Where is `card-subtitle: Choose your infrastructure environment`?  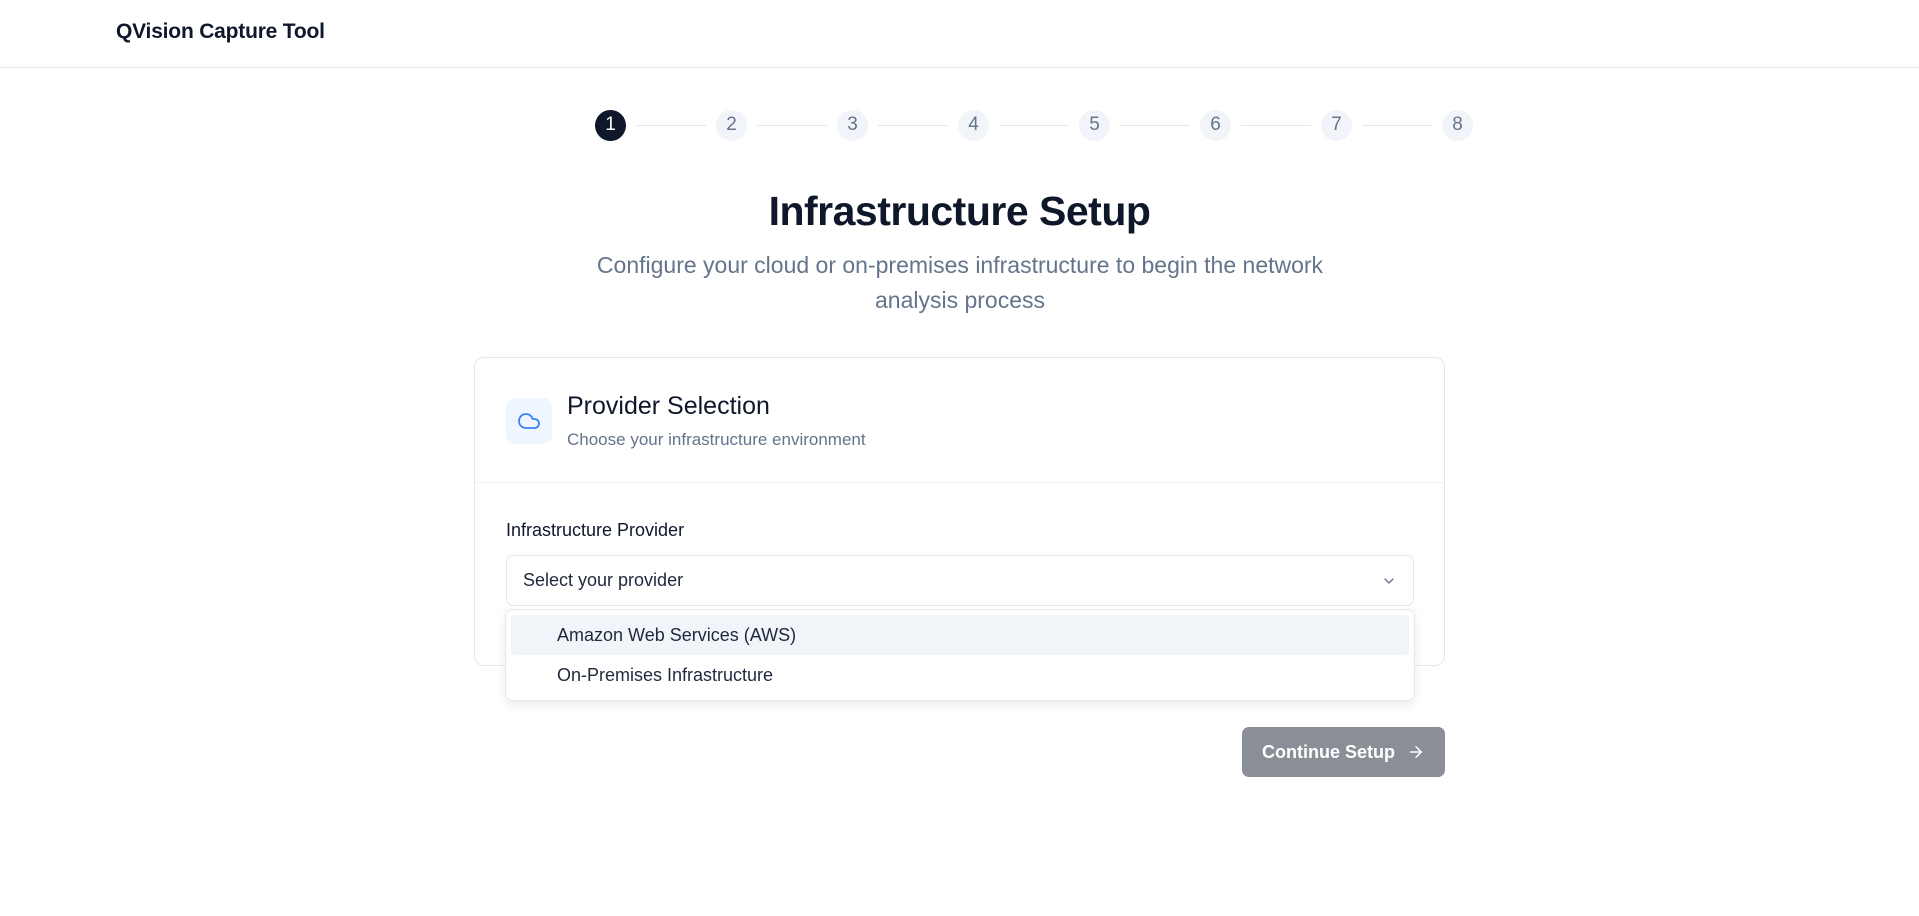 card-subtitle: Choose your infrastructure environment is located at coordinates (716, 439).